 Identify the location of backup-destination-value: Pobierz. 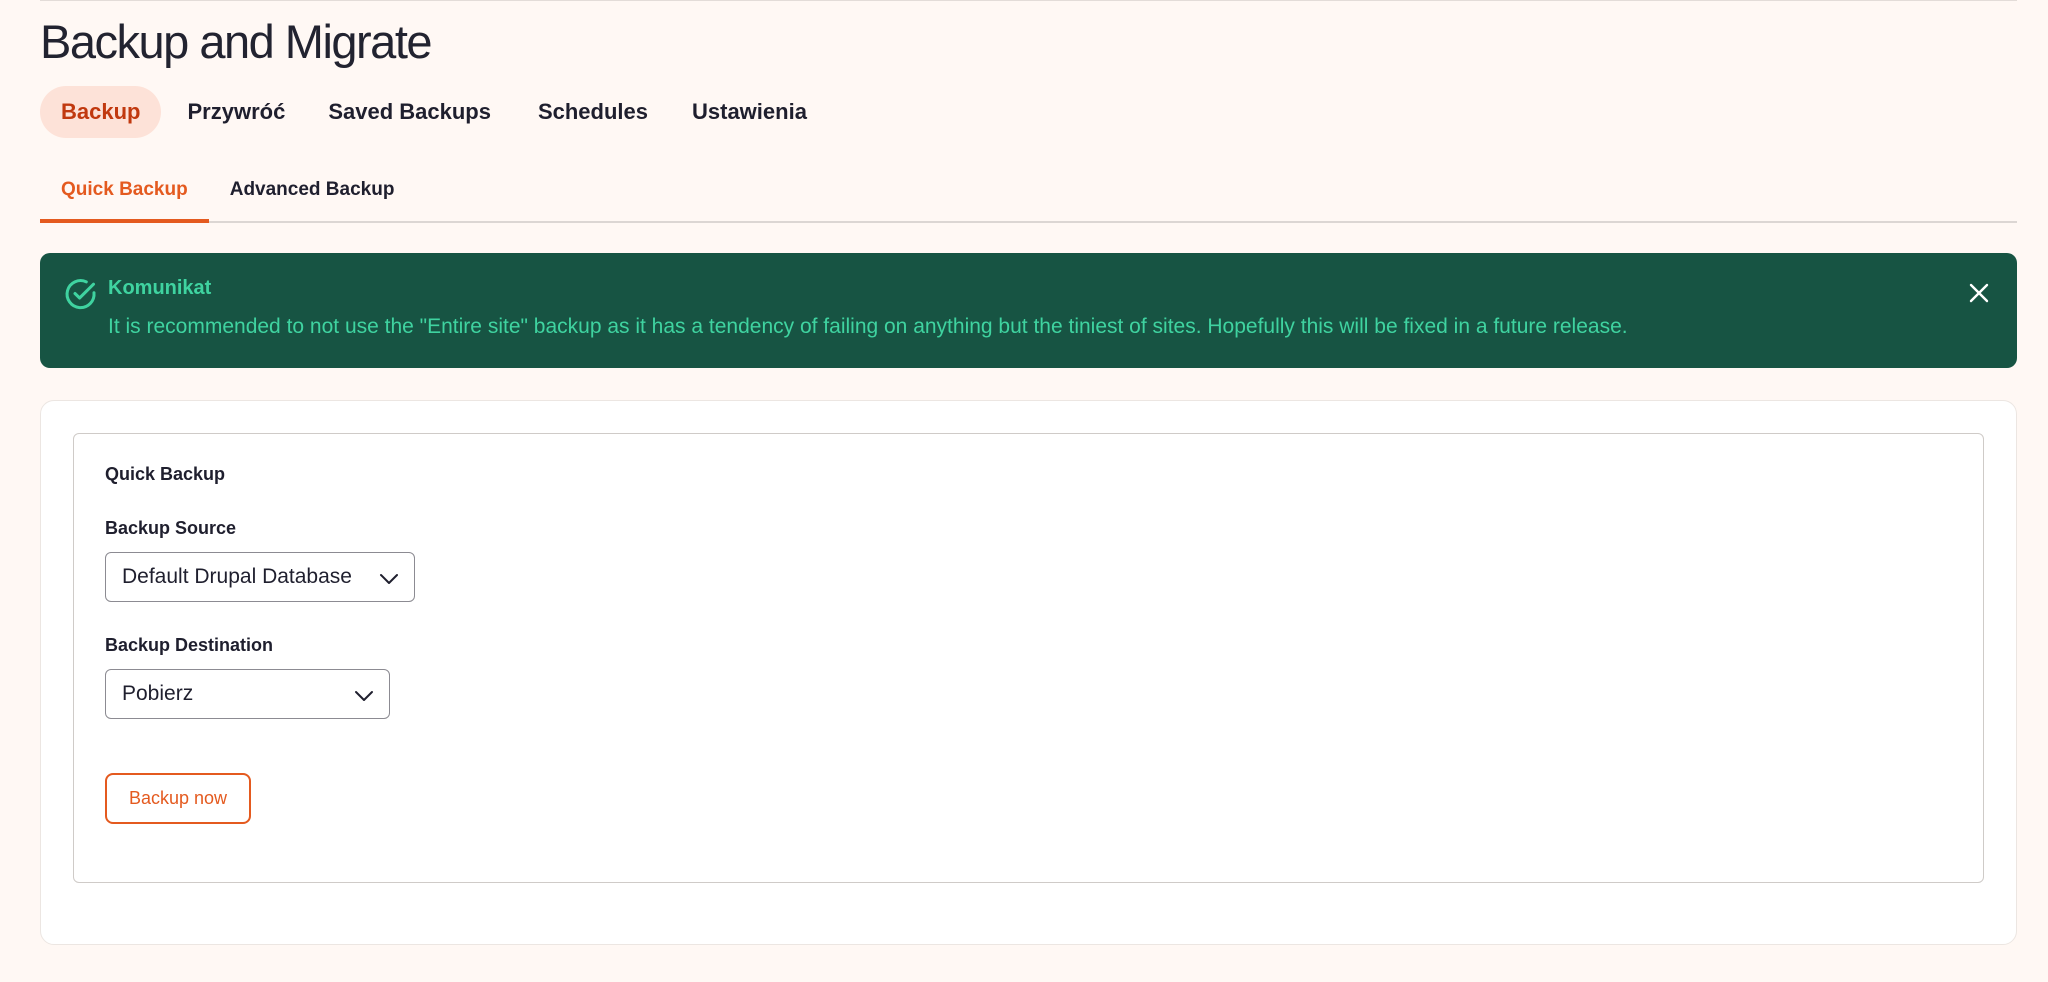
(158, 693).